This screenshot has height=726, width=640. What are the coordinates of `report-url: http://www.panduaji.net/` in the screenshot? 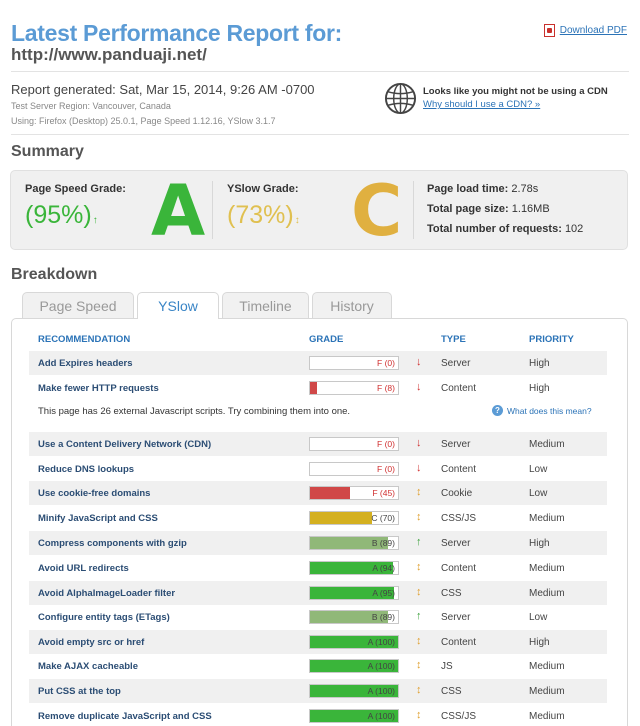 It's located at (109, 55).